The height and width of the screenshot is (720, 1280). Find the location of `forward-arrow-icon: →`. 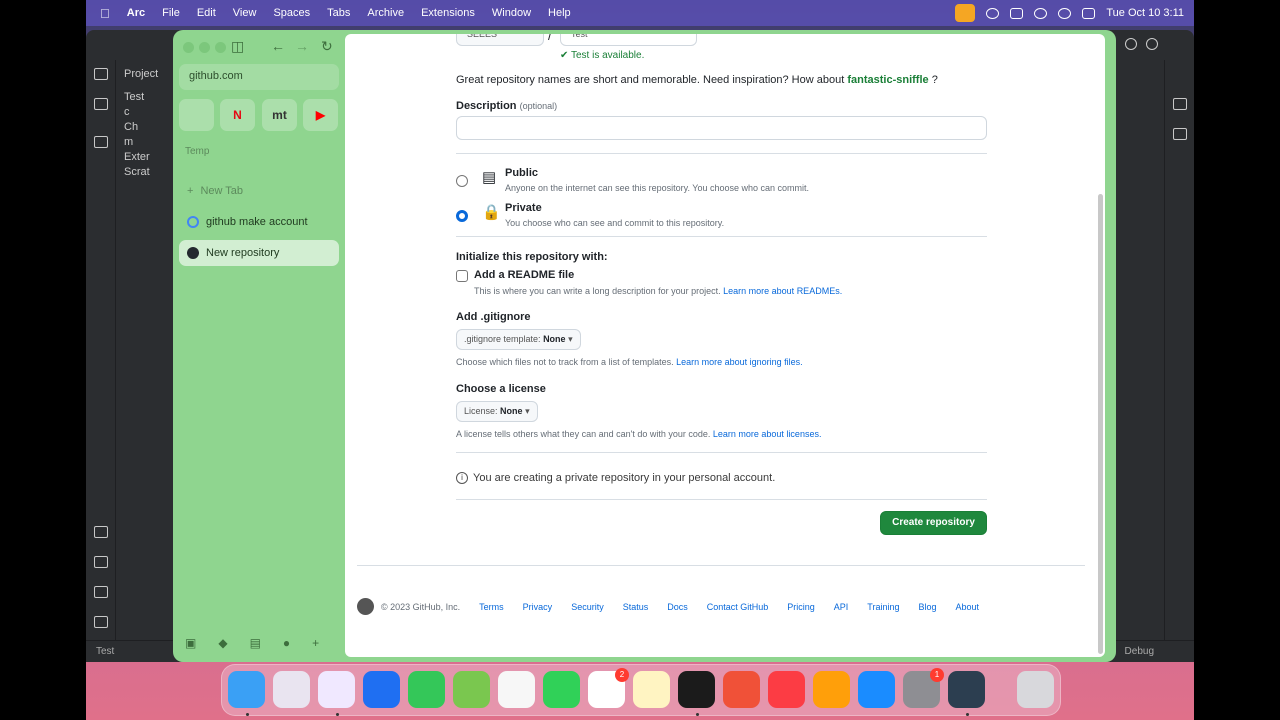

forward-arrow-icon: → is located at coordinates (302, 46).